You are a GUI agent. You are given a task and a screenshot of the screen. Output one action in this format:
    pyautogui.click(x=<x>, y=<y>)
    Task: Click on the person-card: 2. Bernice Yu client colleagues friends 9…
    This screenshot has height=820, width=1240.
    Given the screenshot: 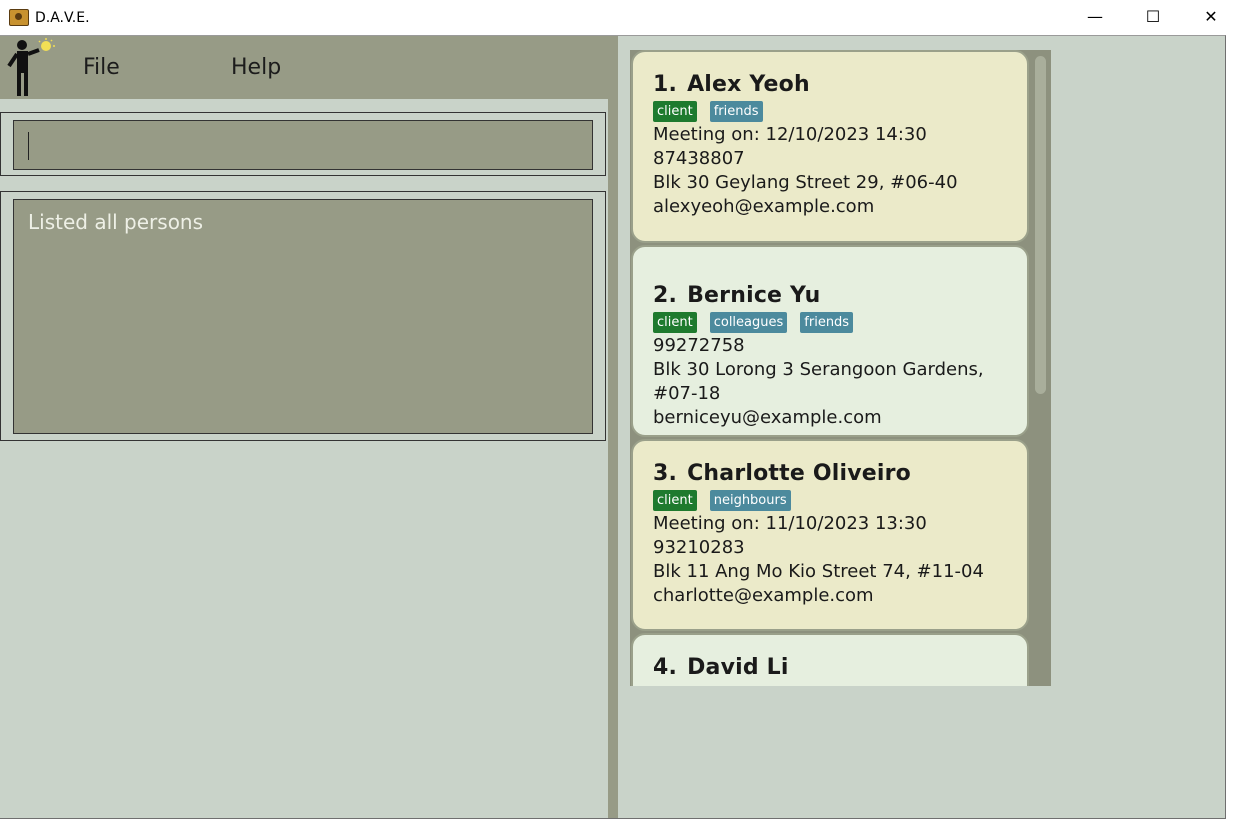 What is the action you would take?
    pyautogui.click(x=830, y=341)
    